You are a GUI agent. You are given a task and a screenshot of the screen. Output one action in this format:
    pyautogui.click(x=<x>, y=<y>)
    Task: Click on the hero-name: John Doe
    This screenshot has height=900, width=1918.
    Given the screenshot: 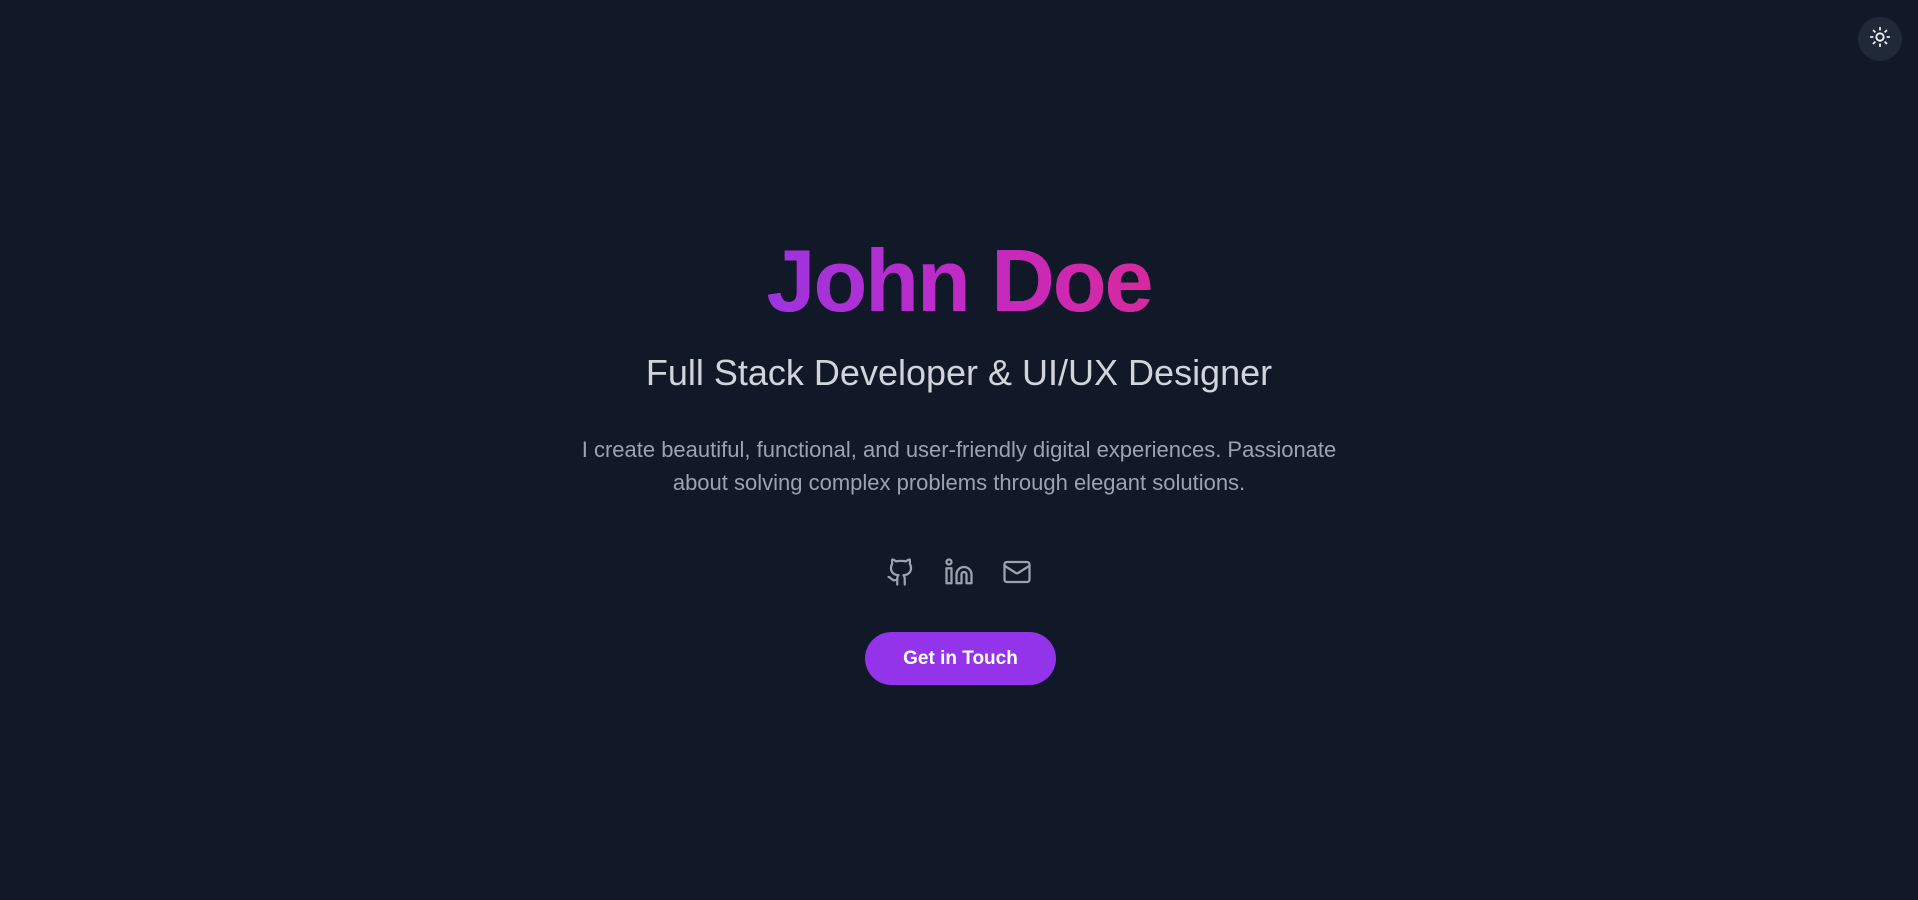 What is the action you would take?
    pyautogui.click(x=959, y=281)
    